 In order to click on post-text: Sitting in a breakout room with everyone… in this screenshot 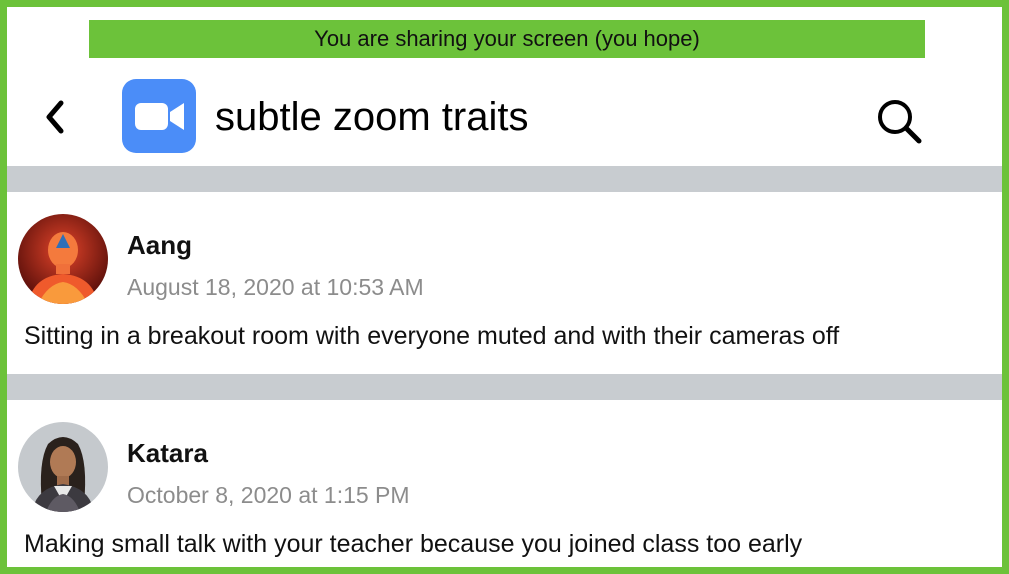, I will do `click(432, 336)`.